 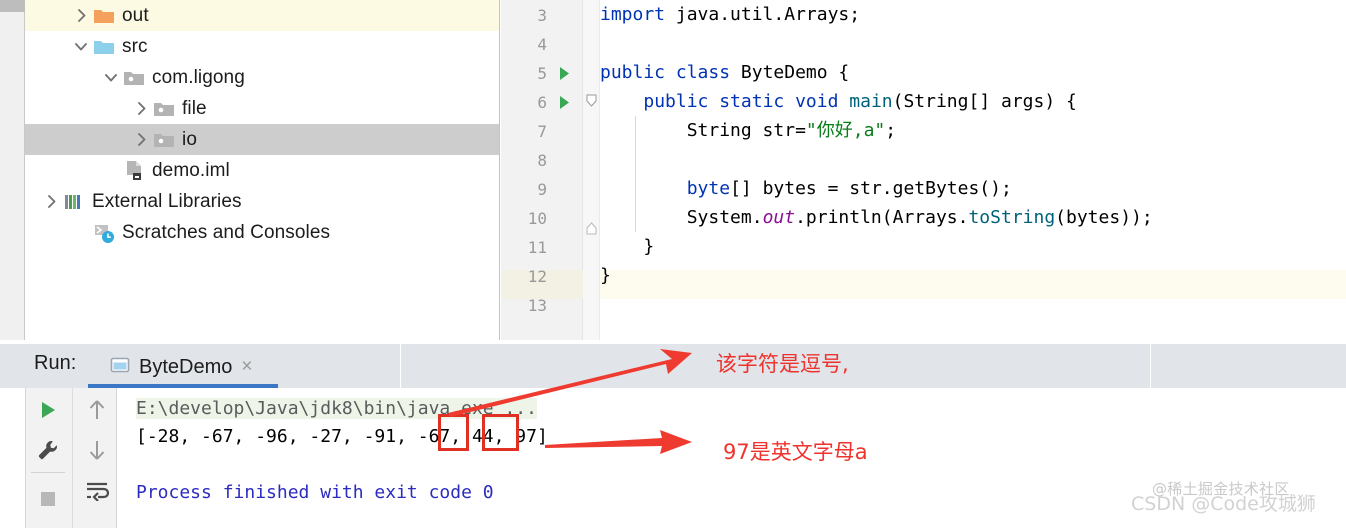 I want to click on tree-item-label: Scratches and Consoles, so click(x=226, y=232).